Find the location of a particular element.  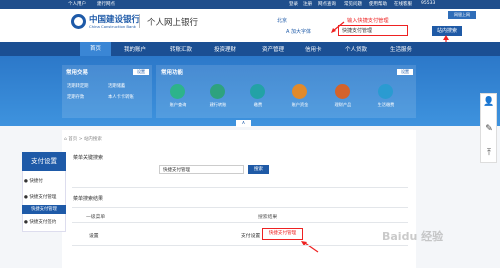

annotation-hint: 输入快捷支付管理 is located at coordinates (368, 21).